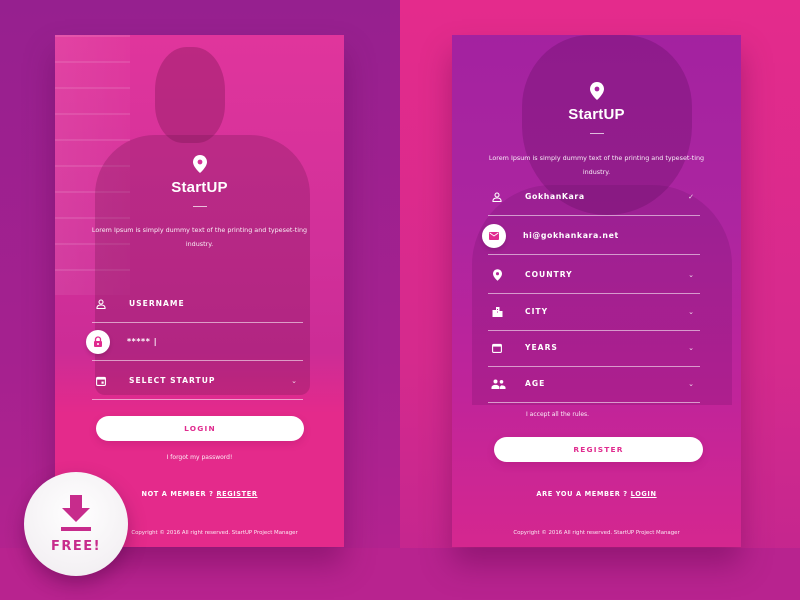 This screenshot has height=600, width=800. I want to click on username-field, so click(197, 304).